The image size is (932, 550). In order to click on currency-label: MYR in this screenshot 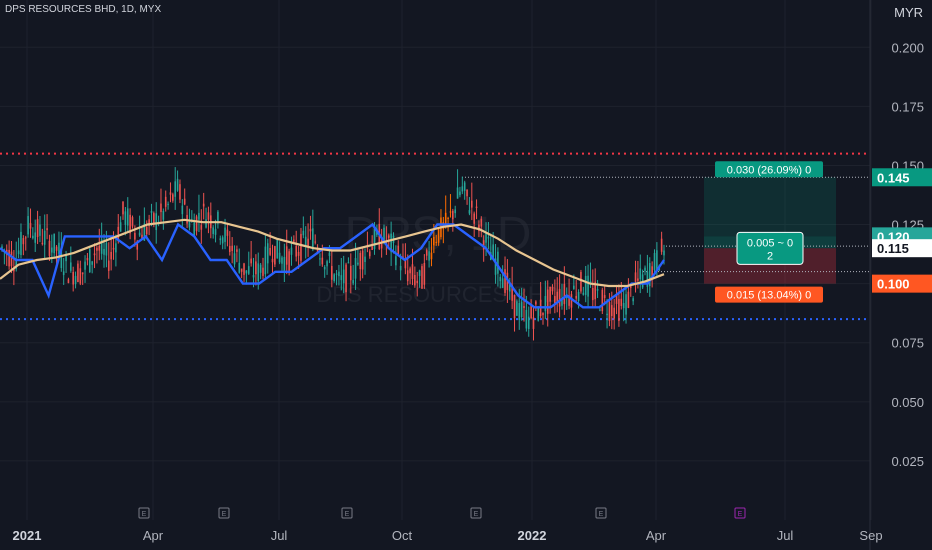, I will do `click(908, 12)`.